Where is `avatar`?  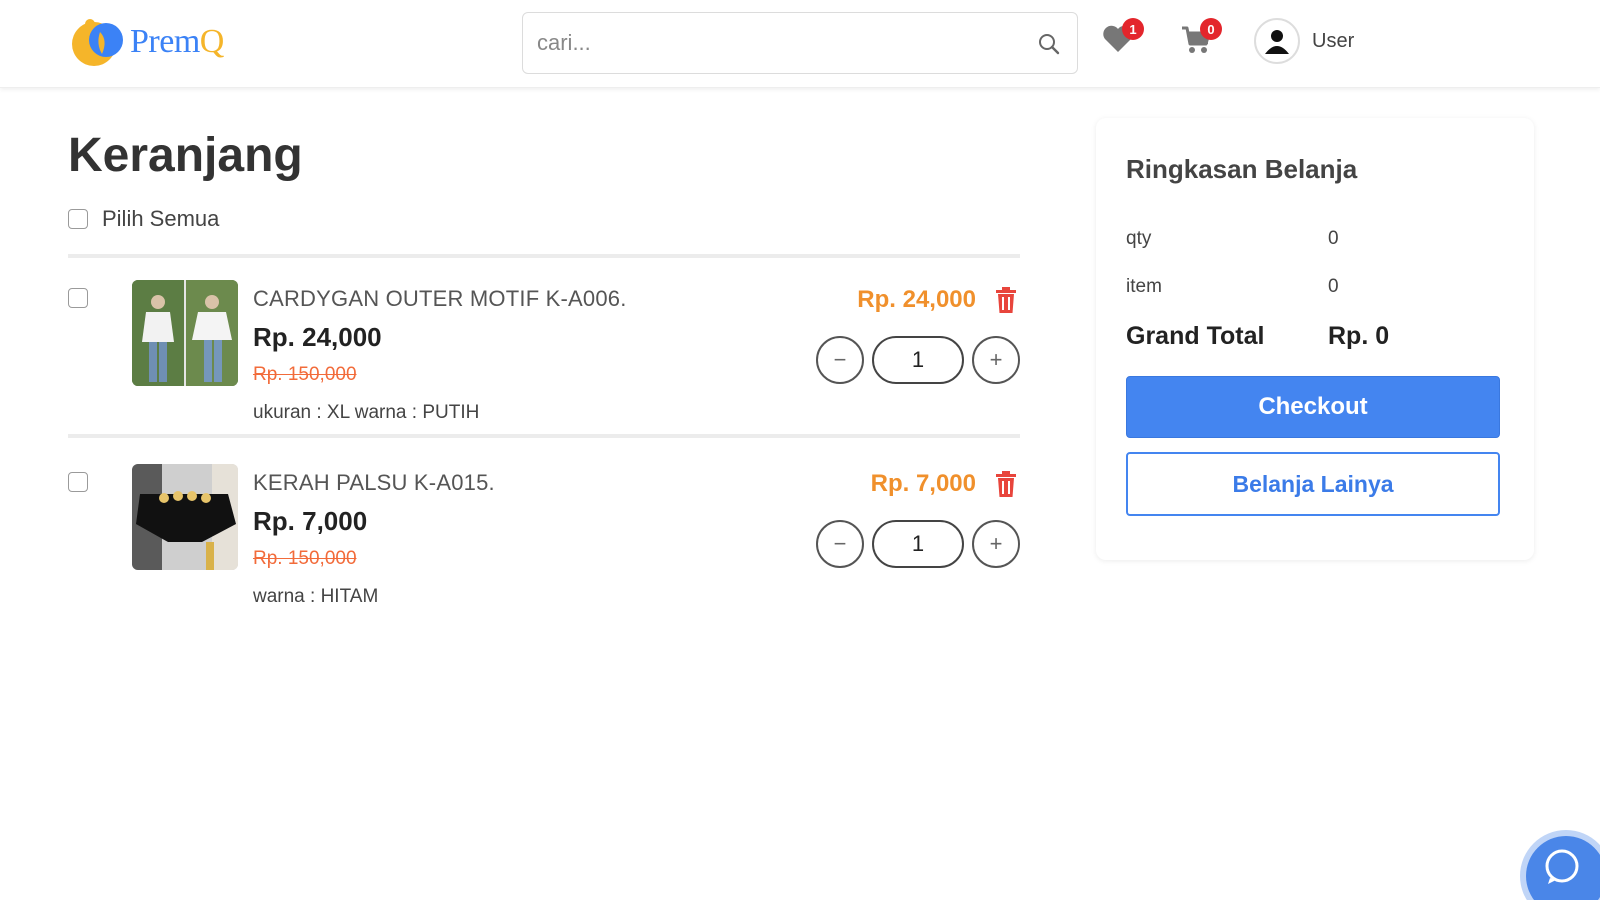
avatar is located at coordinates (1277, 41).